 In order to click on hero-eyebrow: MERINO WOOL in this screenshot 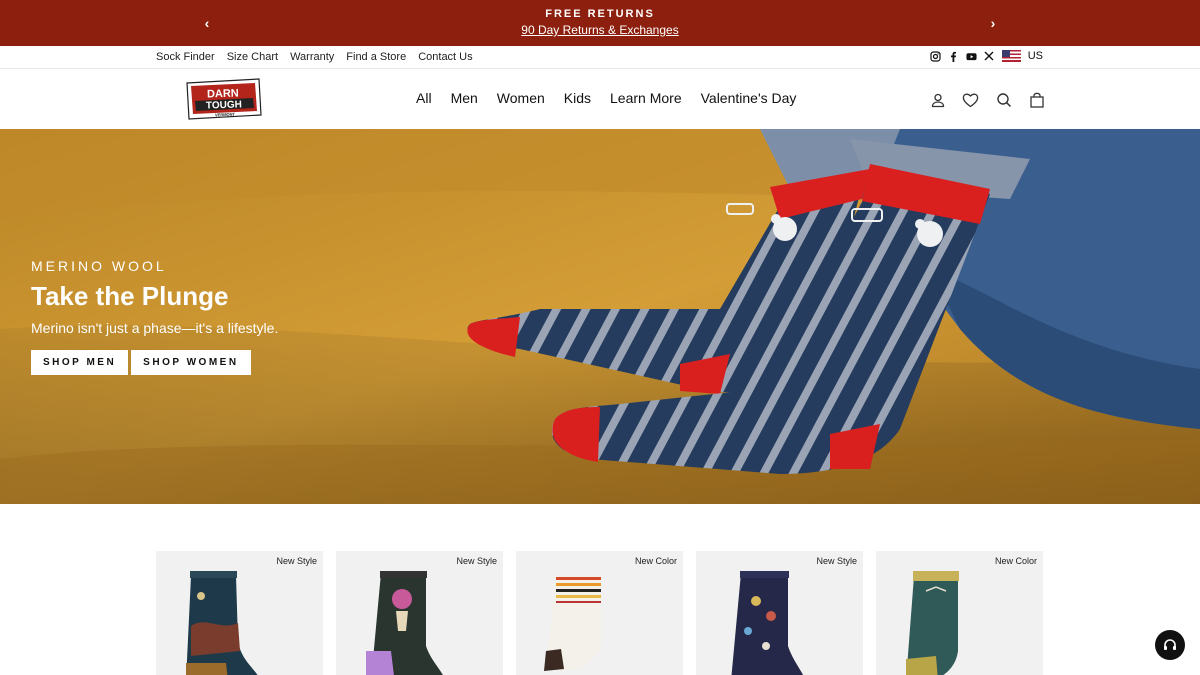, I will do `click(99, 266)`.